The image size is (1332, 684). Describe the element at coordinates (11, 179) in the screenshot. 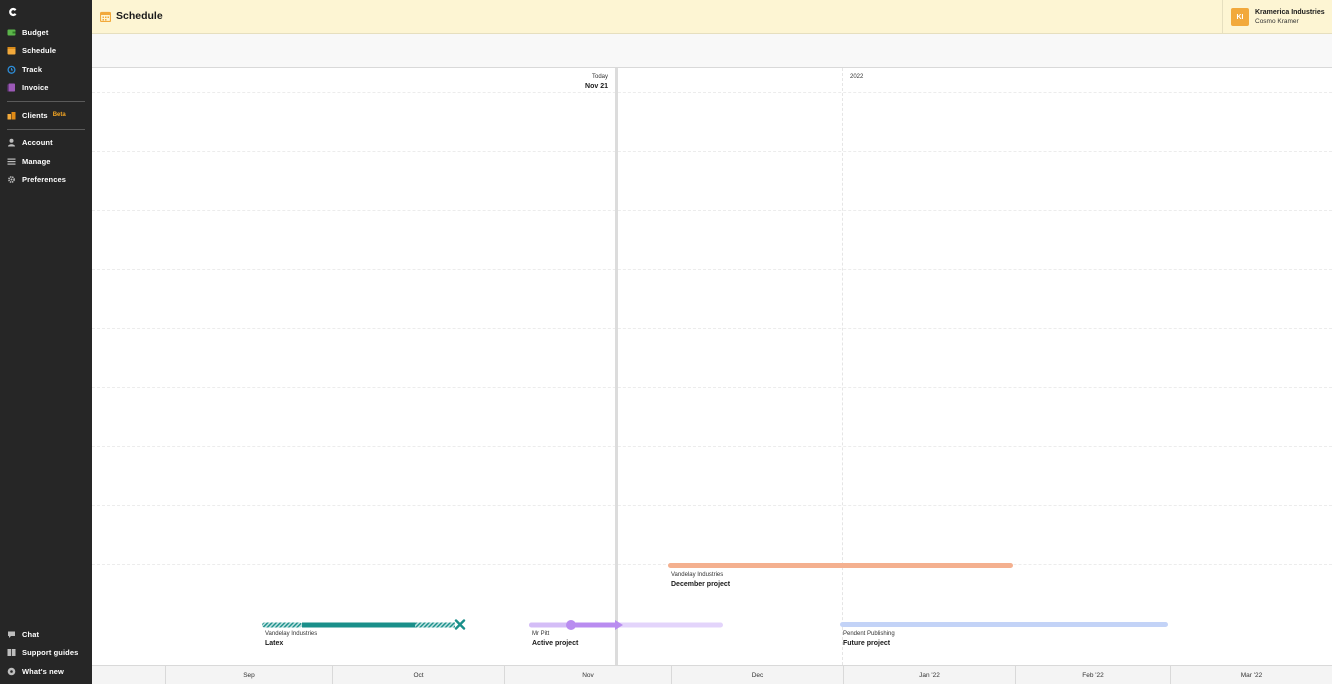

I see `gear-icon` at that location.